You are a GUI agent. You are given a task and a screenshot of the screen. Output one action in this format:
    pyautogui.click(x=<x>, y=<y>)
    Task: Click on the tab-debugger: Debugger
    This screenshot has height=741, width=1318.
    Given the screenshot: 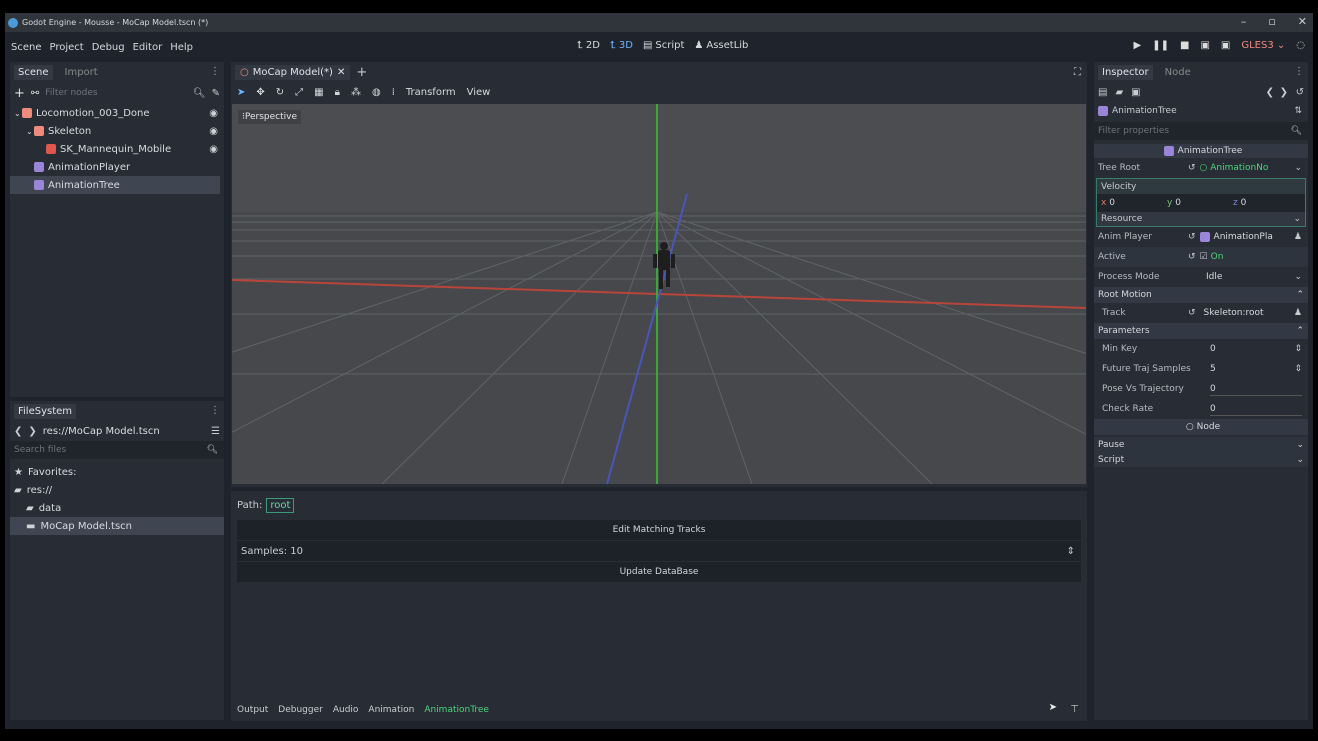 What is the action you would take?
    pyautogui.click(x=300, y=710)
    